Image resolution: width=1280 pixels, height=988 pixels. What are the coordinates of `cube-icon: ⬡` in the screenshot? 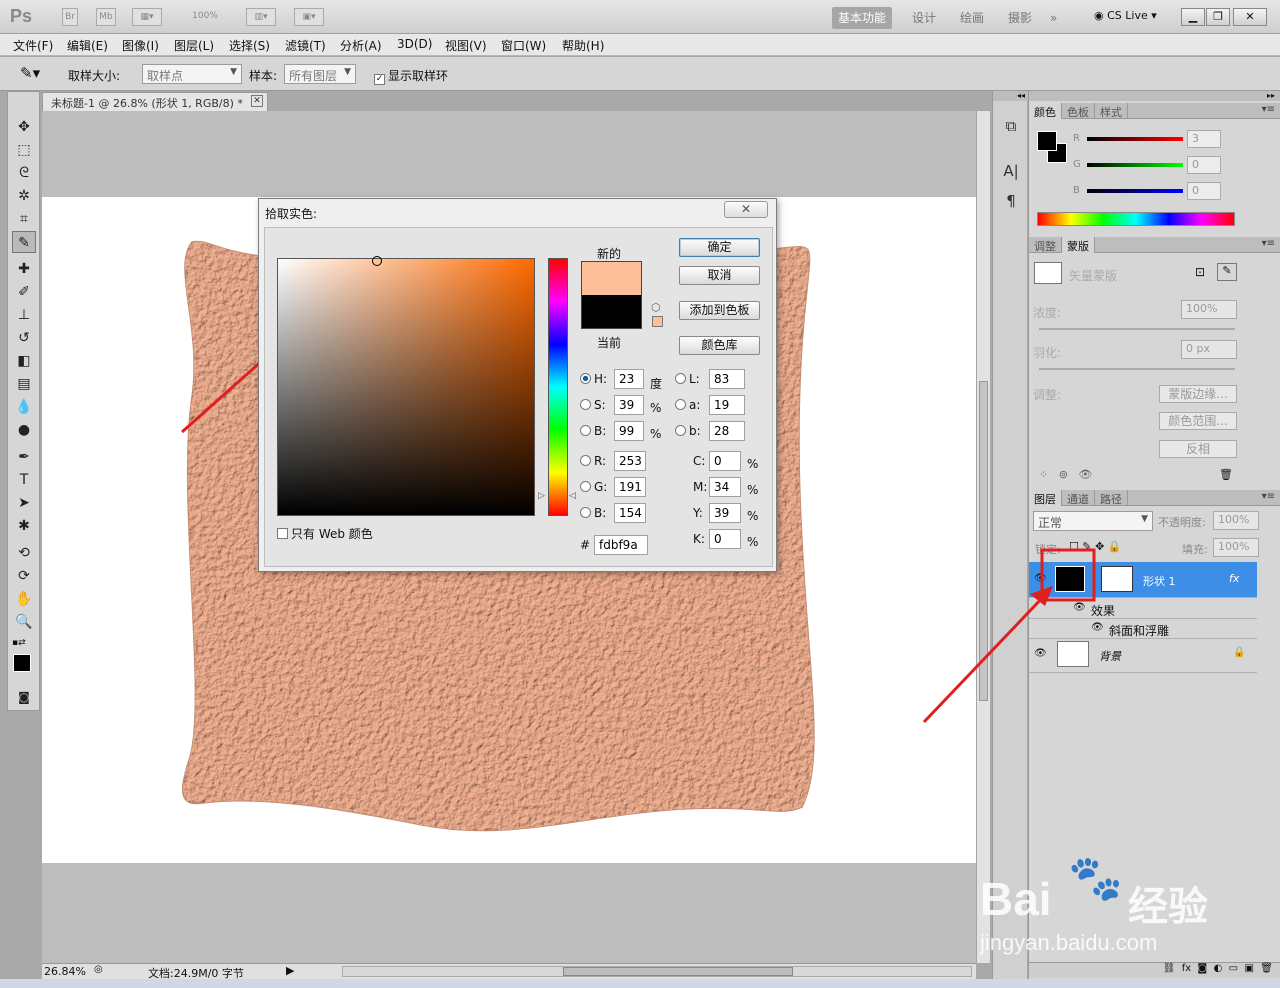 It's located at (656, 307).